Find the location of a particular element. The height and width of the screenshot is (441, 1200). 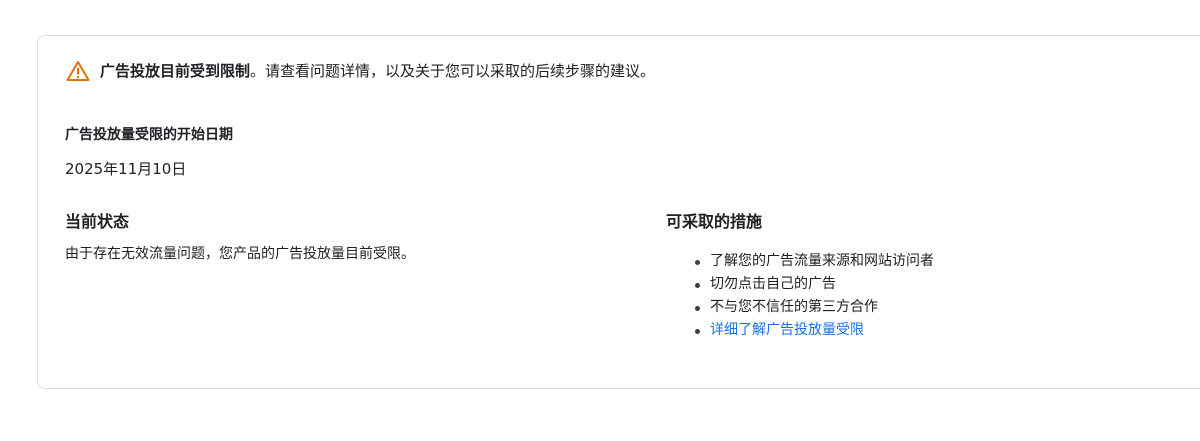

list-item: 切勿点击自己的广告 is located at coordinates (813, 284).